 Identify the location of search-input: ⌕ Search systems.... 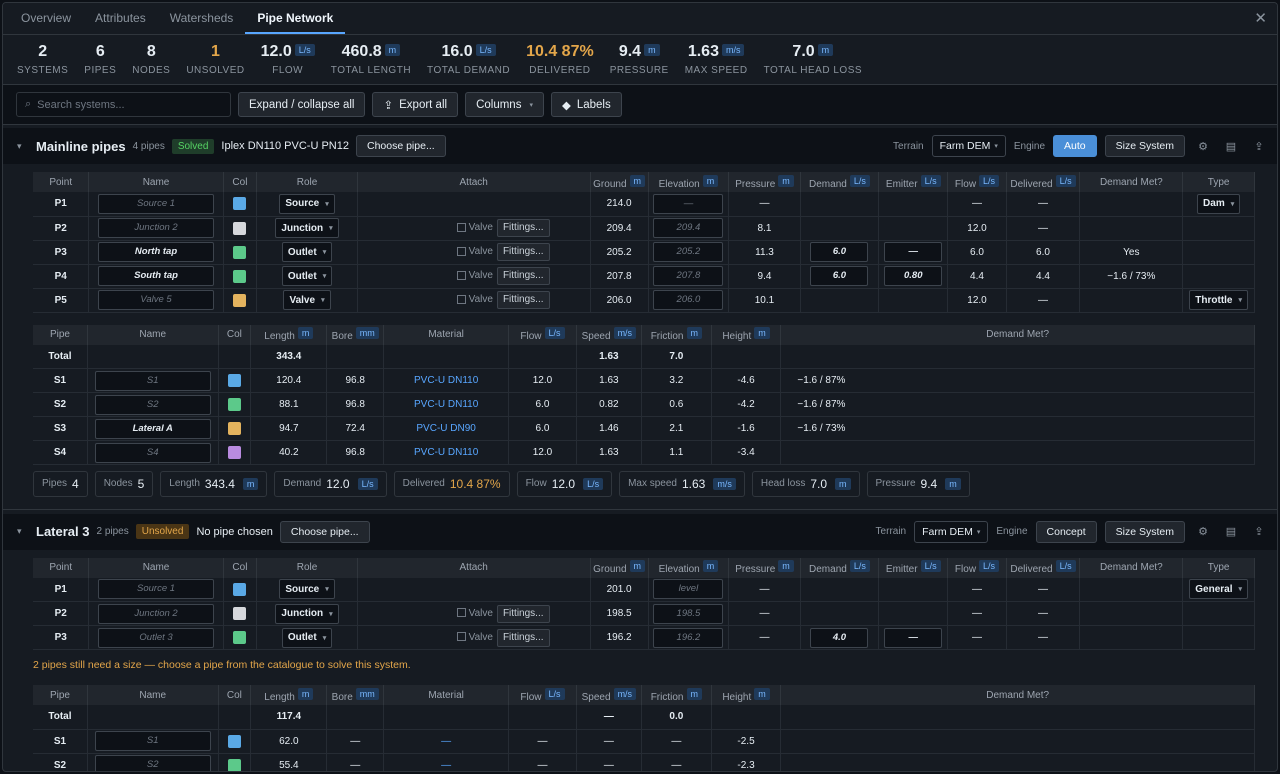
(123, 104).